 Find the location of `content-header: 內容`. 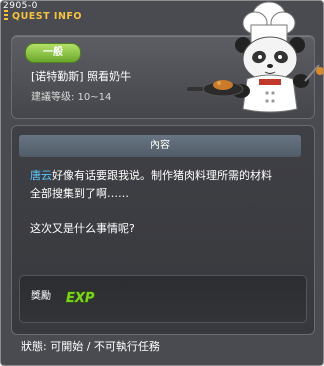

content-header: 內容 is located at coordinates (160, 146).